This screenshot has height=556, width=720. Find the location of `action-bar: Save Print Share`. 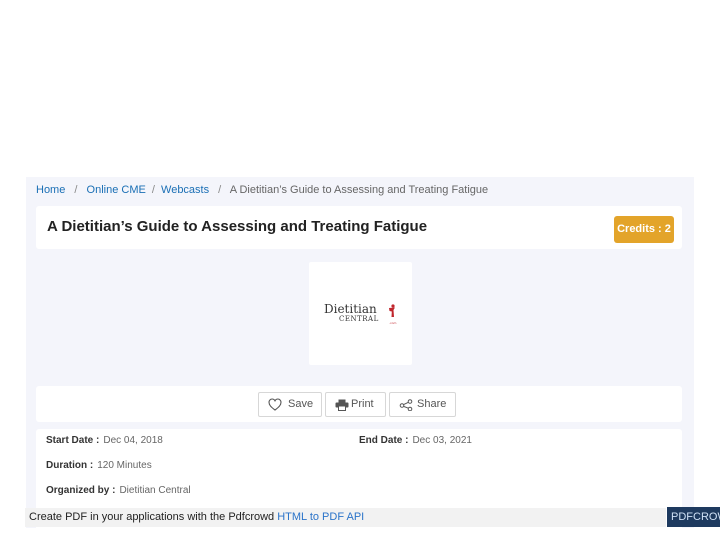

action-bar: Save Print Share is located at coordinates (359, 404).